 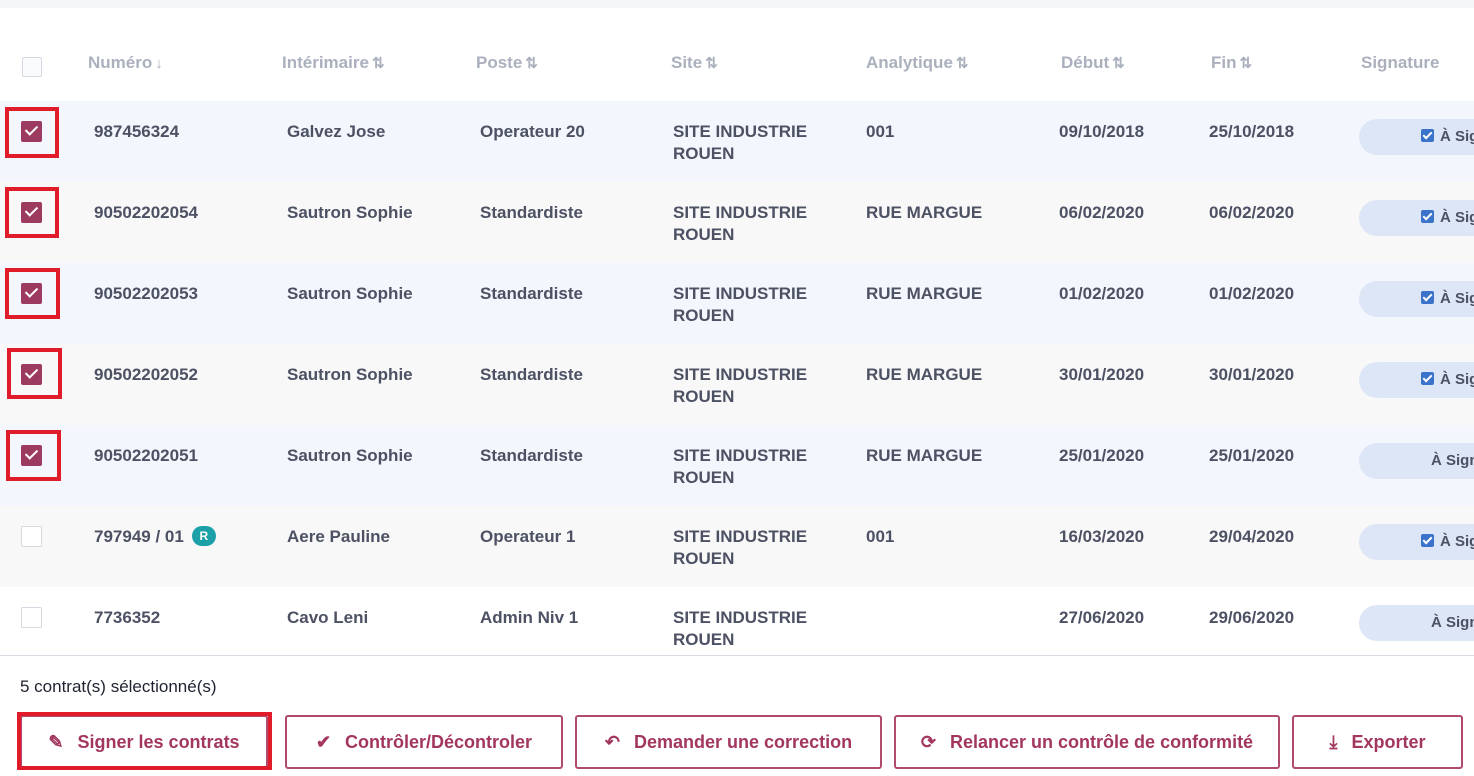 What do you see at coordinates (507, 63) in the screenshot?
I see `column-poste-header: Poste ⇅` at bounding box center [507, 63].